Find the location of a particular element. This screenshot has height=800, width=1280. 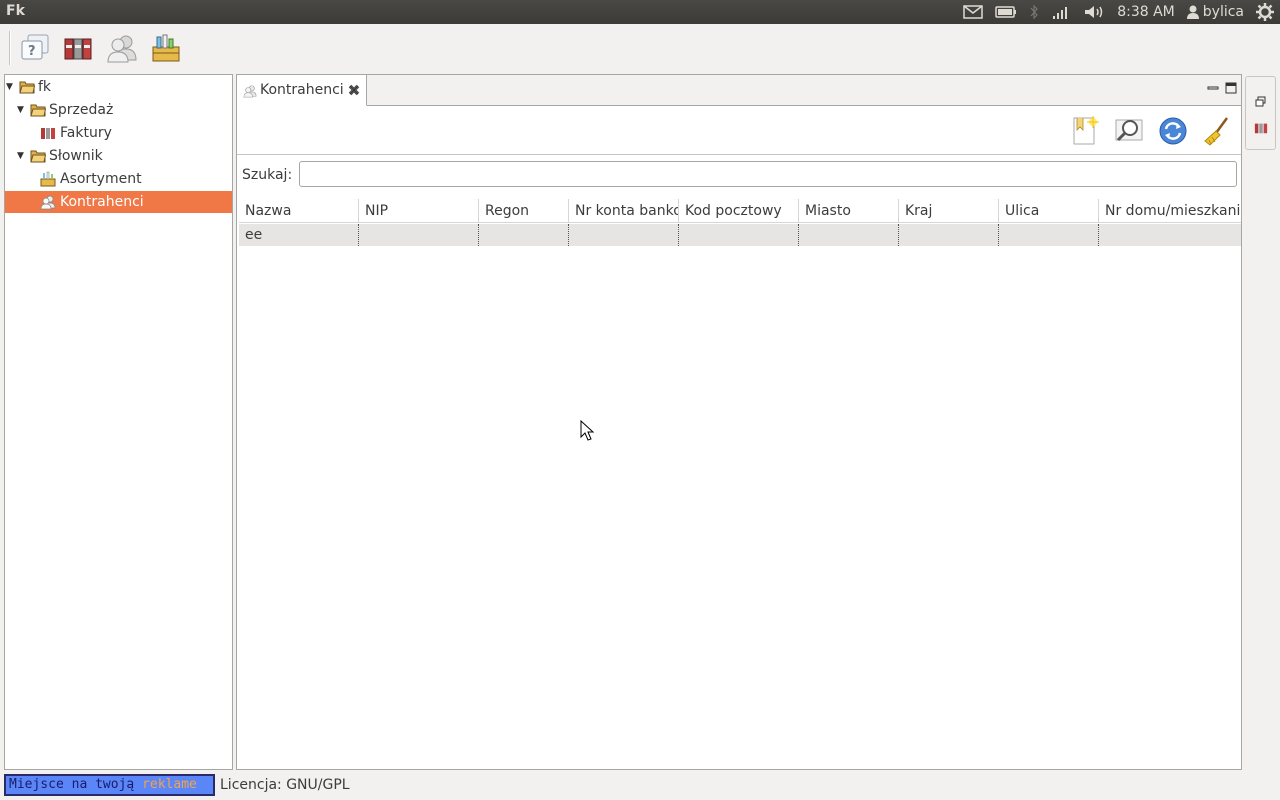

toolbar-separator is located at coordinates (10, 48).